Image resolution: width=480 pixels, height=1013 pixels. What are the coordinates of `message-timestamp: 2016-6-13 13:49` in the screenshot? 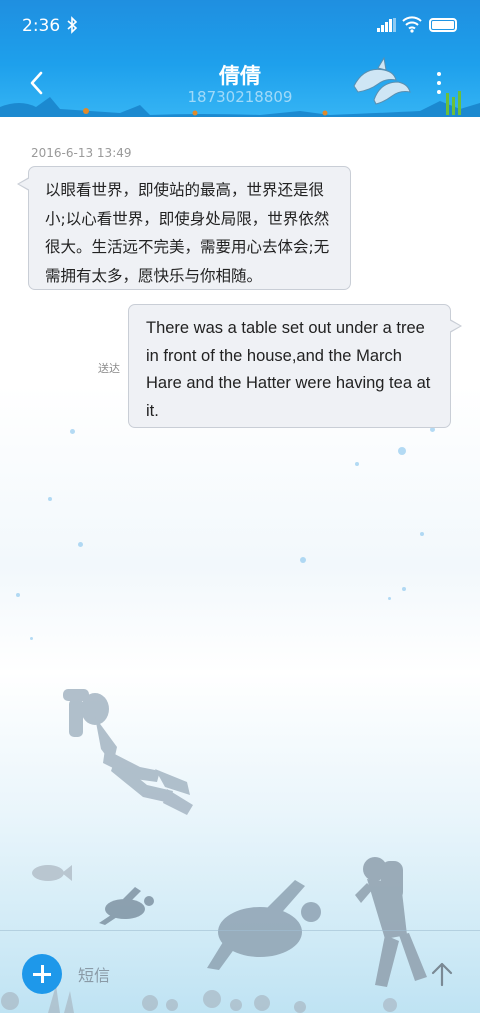 It's located at (81, 153).